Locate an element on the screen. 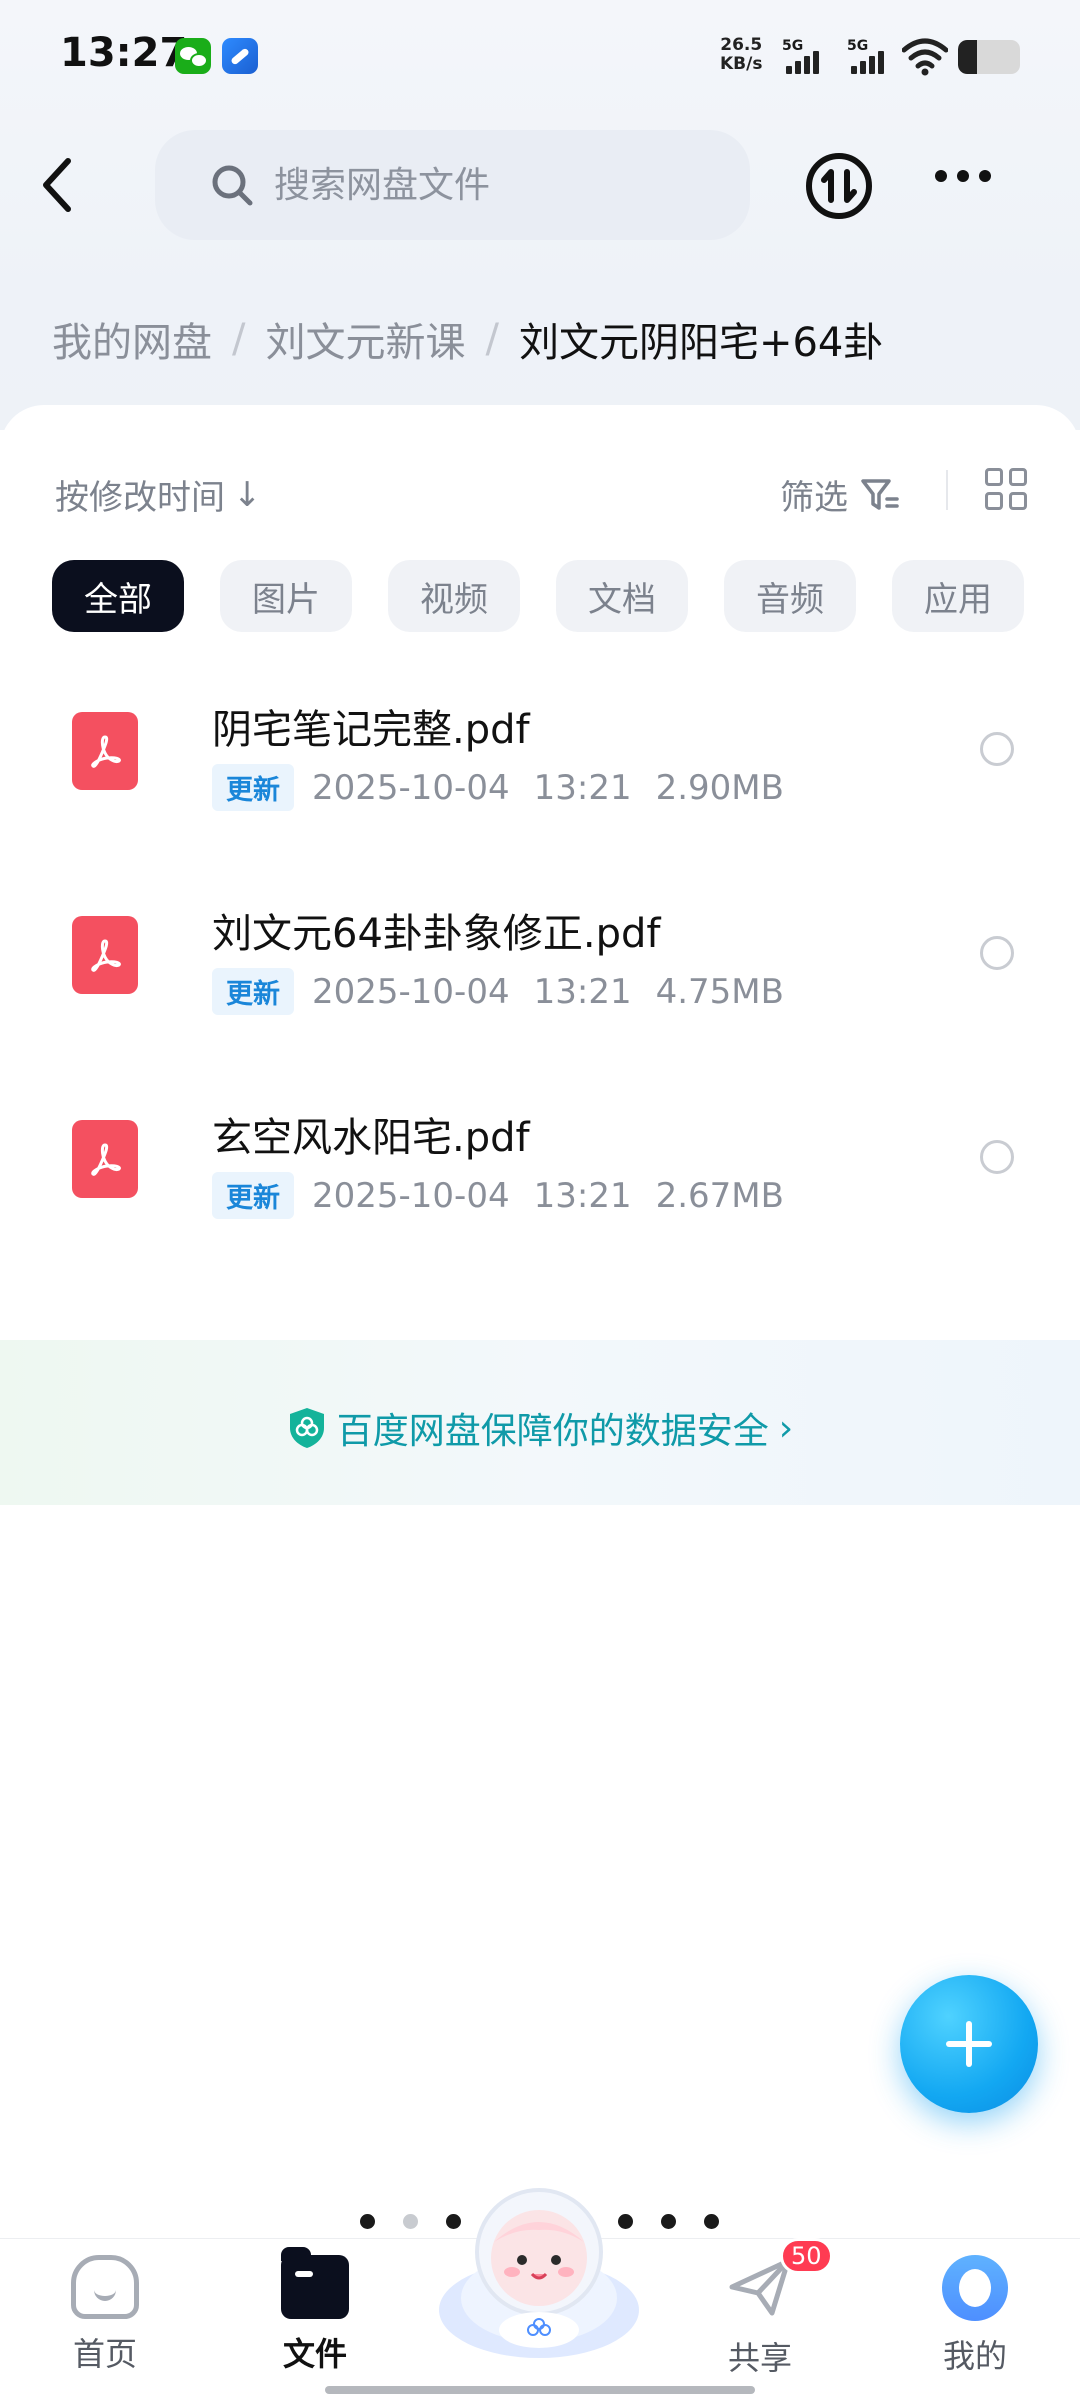 The height and width of the screenshot is (2400, 1080). nav-profile: 我的 is located at coordinates (975, 2316).